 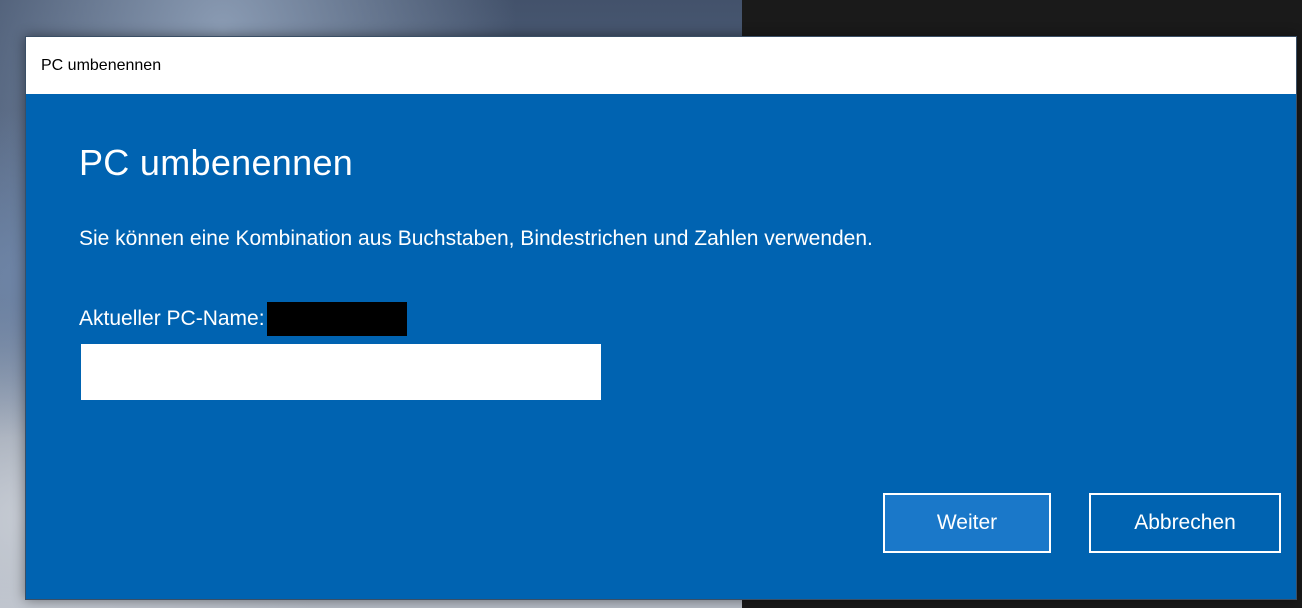 What do you see at coordinates (101, 65) in the screenshot?
I see `window-title: PC umbenennen` at bounding box center [101, 65].